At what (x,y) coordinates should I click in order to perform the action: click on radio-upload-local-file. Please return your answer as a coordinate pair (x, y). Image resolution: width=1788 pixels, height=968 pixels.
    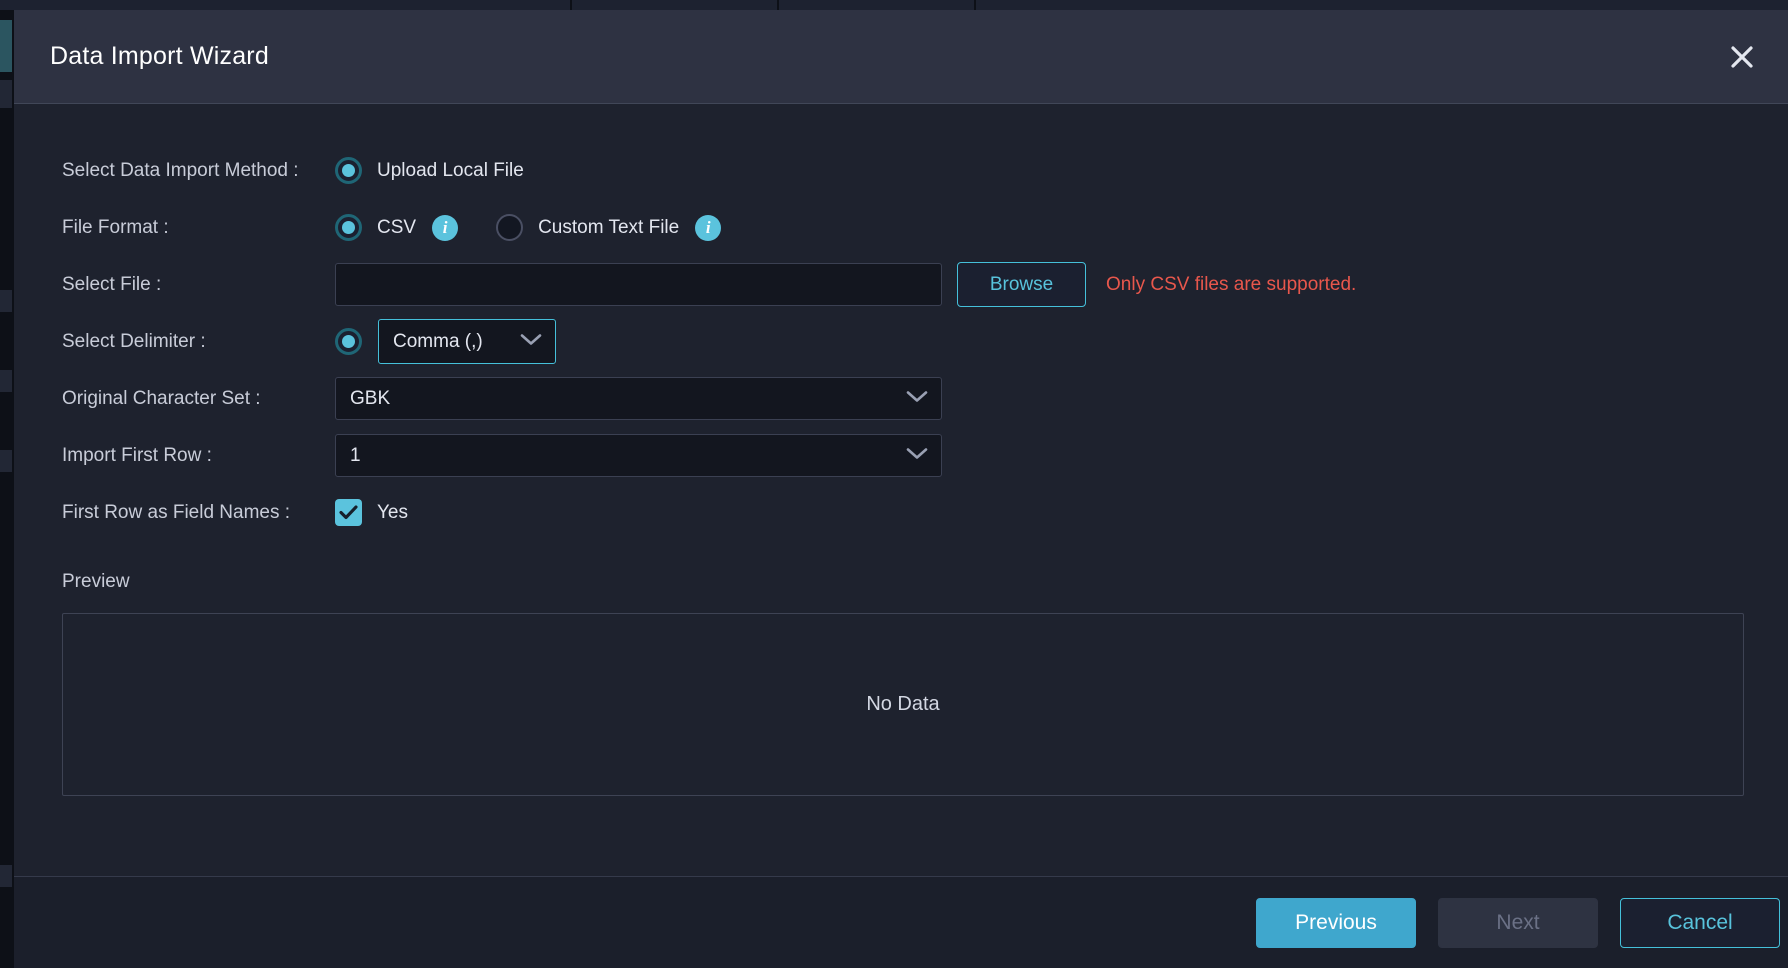
    Looking at the image, I should click on (348, 170).